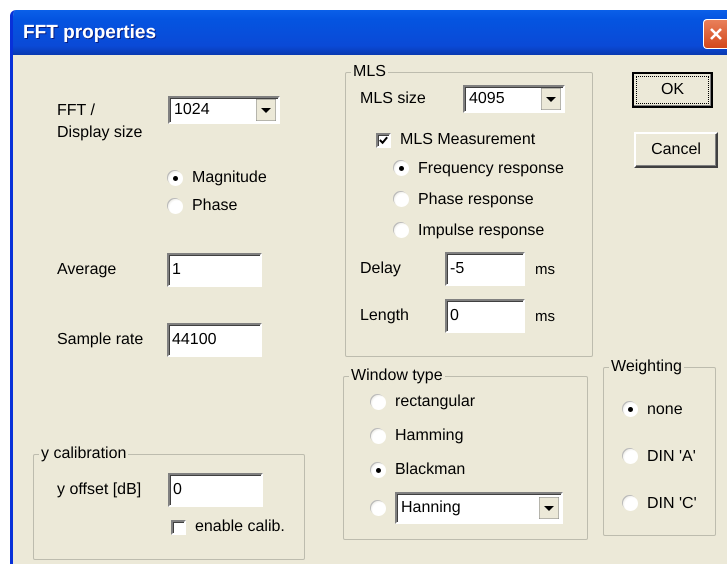 Image resolution: width=727 pixels, height=564 pixels. What do you see at coordinates (646, 367) in the screenshot?
I see `group-title: Weighting` at bounding box center [646, 367].